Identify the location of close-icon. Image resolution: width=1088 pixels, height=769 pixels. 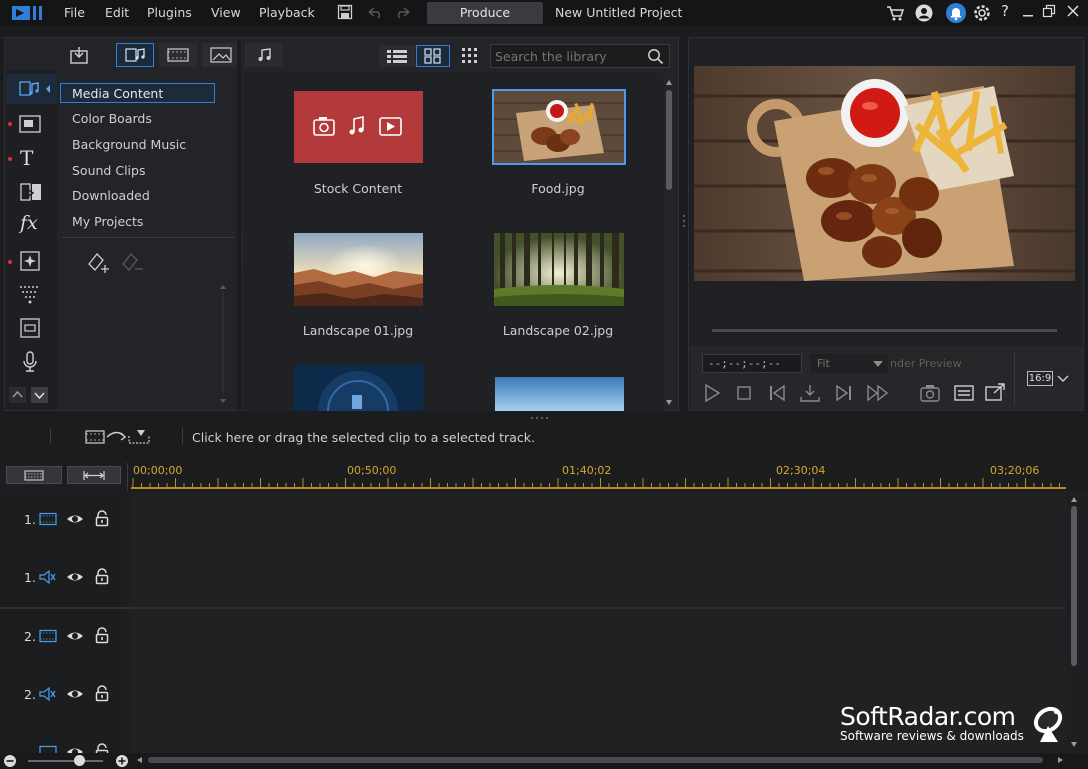
(1073, 11).